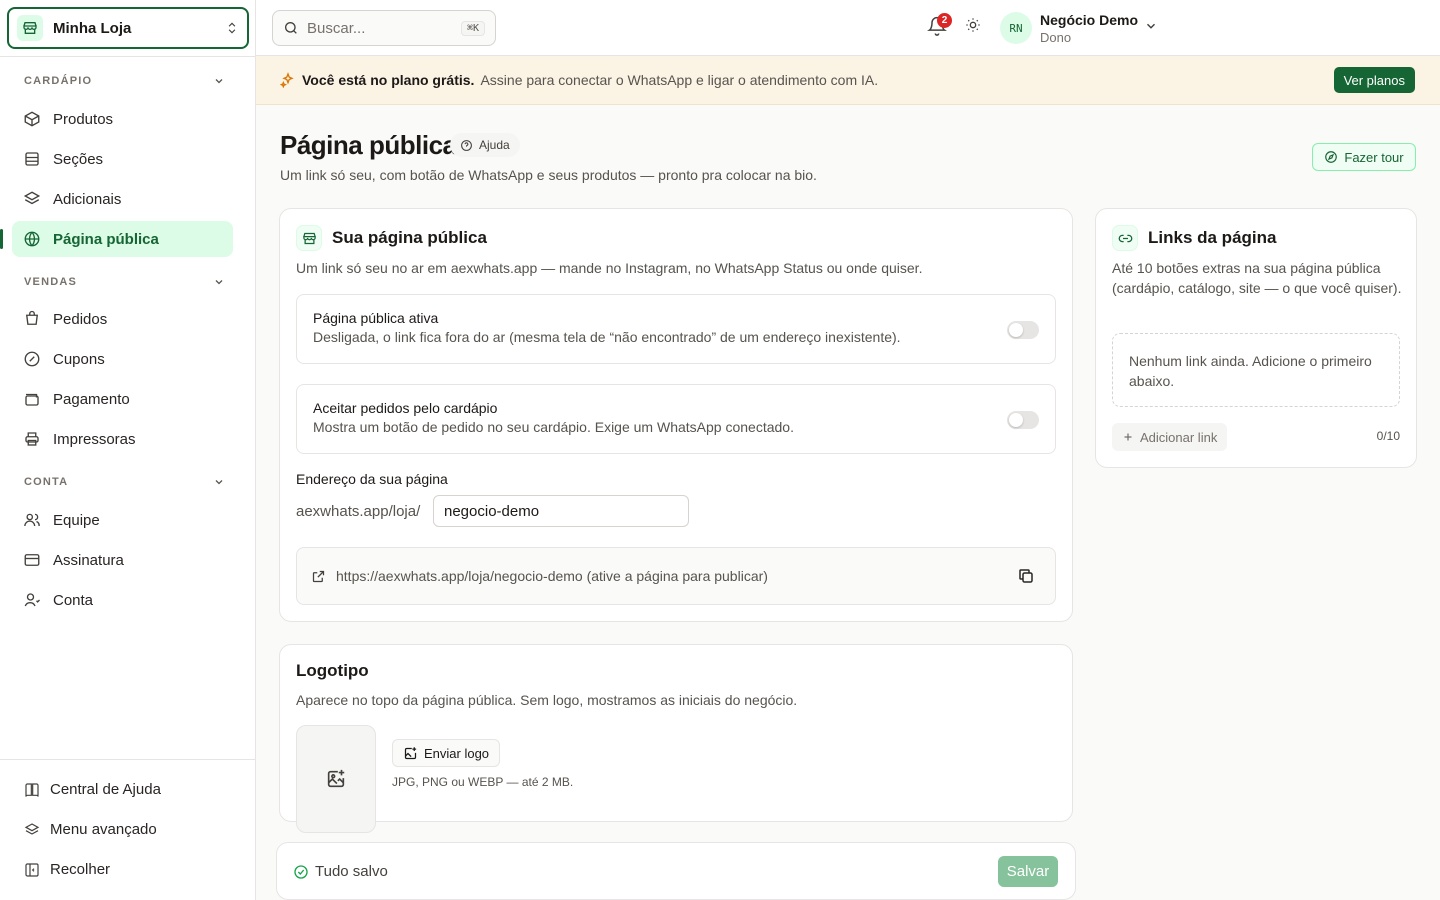 This screenshot has width=1440, height=900. Describe the element at coordinates (466, 145) in the screenshot. I see `help-circle-icon` at that location.